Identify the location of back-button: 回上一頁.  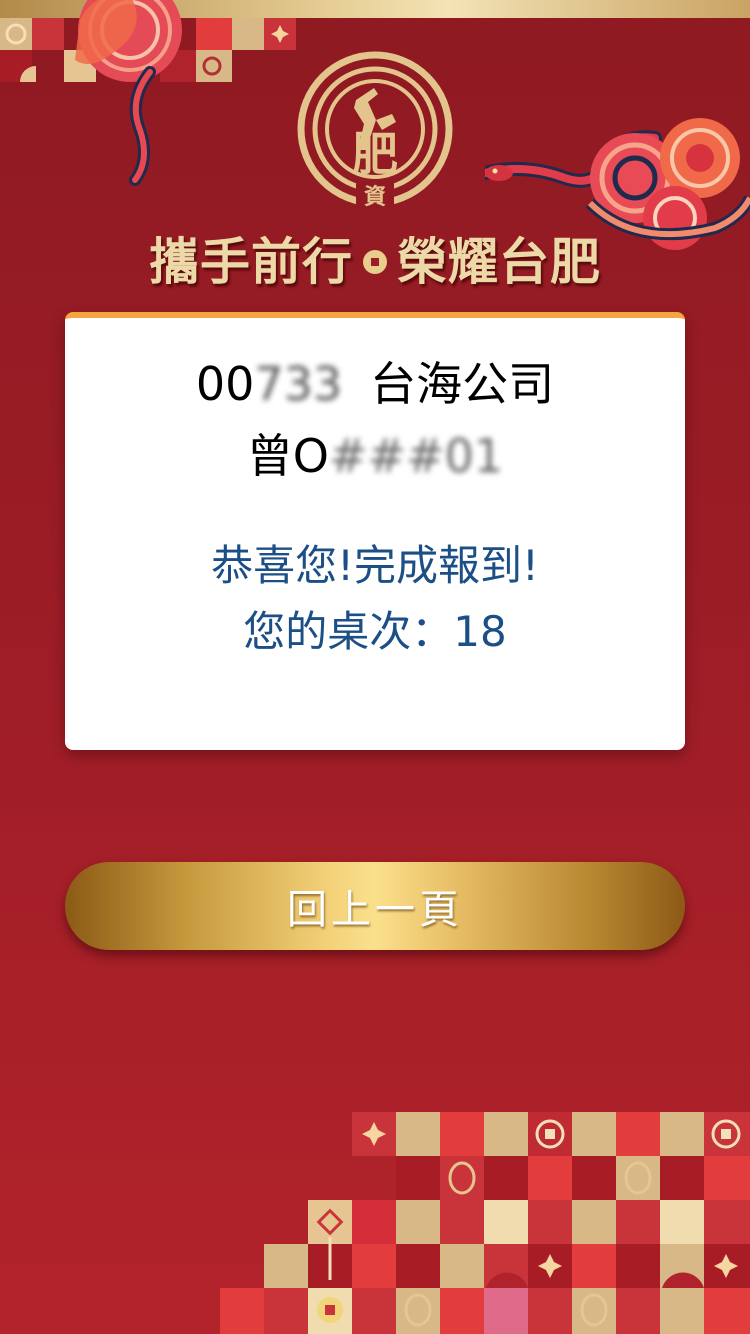
(375, 906).